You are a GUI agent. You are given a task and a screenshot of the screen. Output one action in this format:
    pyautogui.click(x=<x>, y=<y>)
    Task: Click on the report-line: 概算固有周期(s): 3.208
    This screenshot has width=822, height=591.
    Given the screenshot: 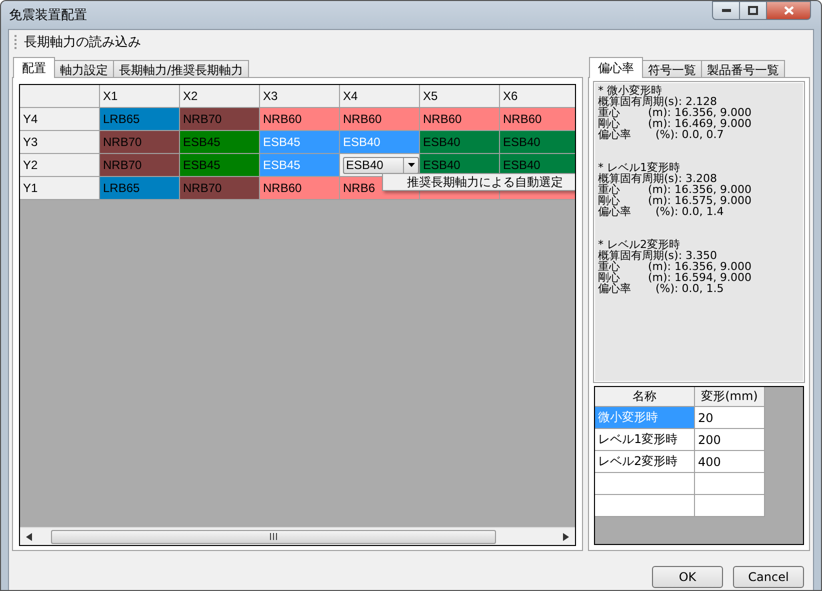 What is the action you would take?
    pyautogui.click(x=658, y=178)
    